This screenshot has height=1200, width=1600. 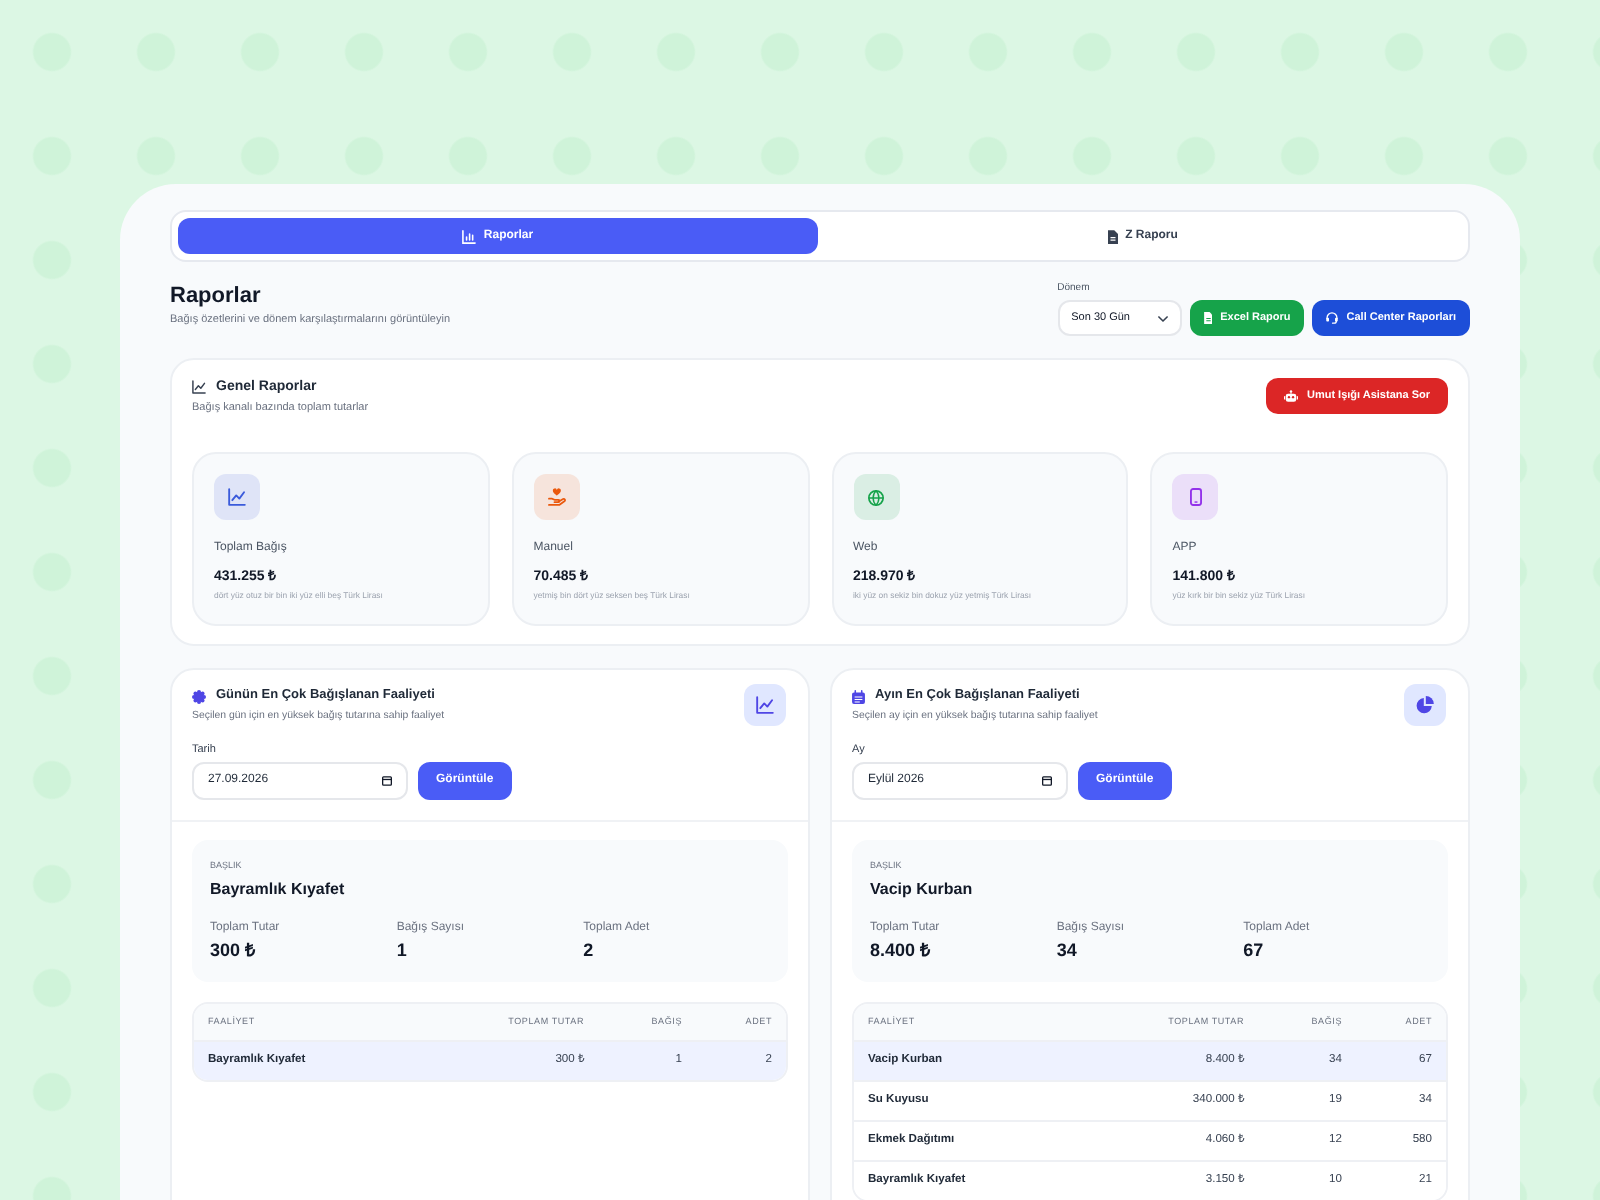 What do you see at coordinates (1162, 318) in the screenshot?
I see `chevron-down-icon` at bounding box center [1162, 318].